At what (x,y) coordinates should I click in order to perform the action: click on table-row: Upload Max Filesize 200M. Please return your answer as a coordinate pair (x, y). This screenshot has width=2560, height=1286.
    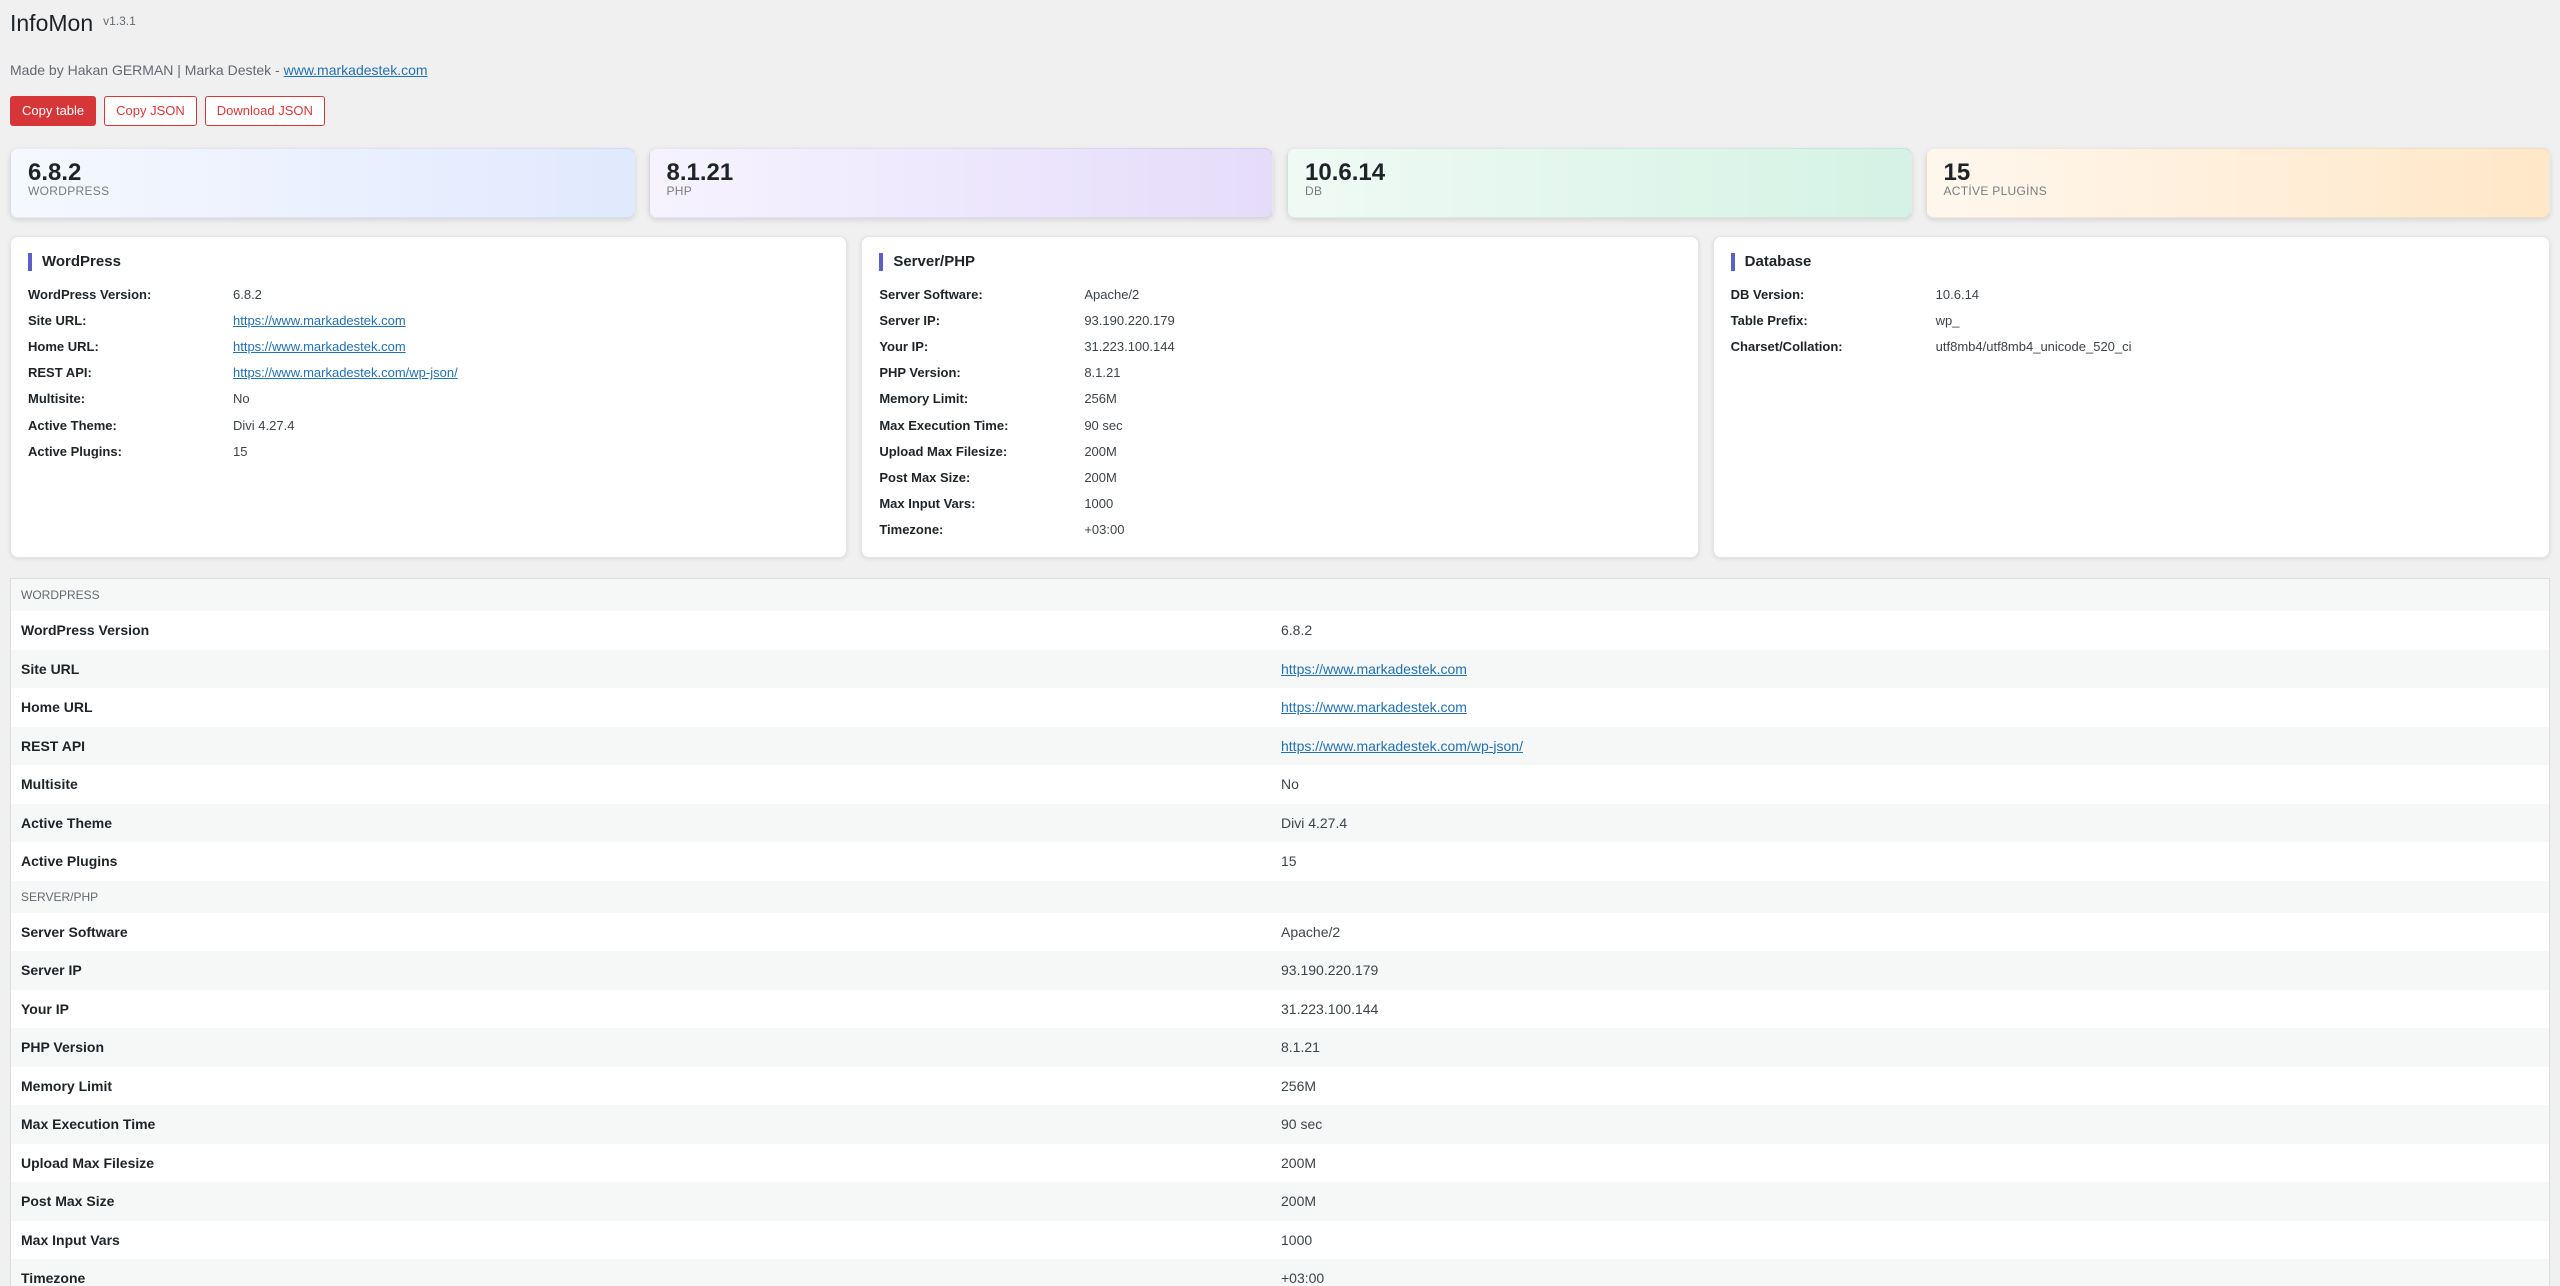
    Looking at the image, I should click on (1280, 1163).